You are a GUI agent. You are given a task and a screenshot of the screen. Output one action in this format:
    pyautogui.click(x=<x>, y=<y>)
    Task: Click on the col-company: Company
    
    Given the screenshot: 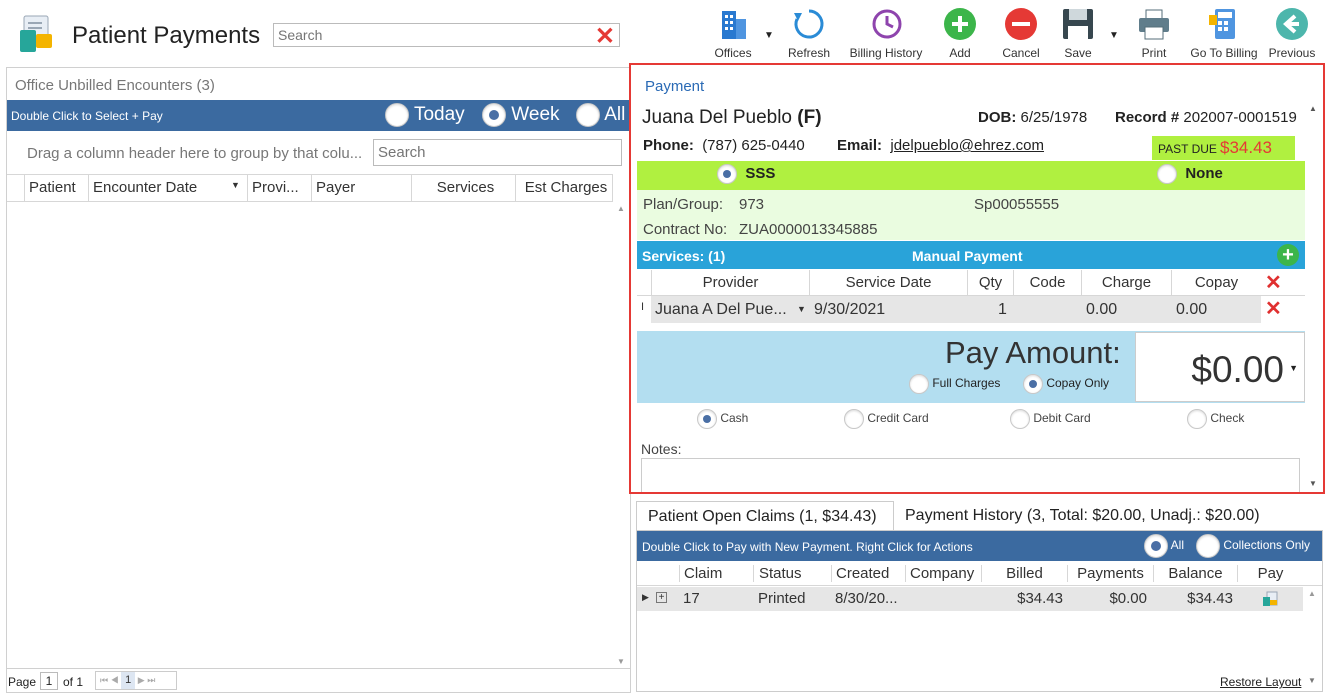 What is the action you would take?
    pyautogui.click(x=943, y=573)
    